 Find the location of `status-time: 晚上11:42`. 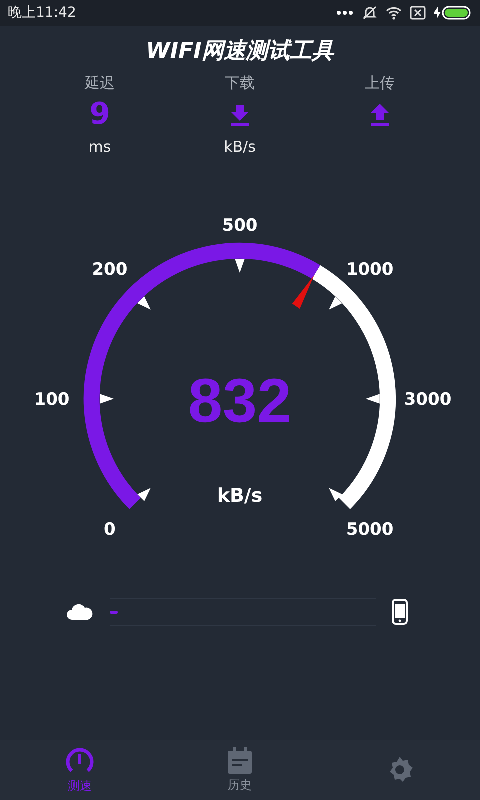

status-time: 晚上11:42 is located at coordinates (42, 13).